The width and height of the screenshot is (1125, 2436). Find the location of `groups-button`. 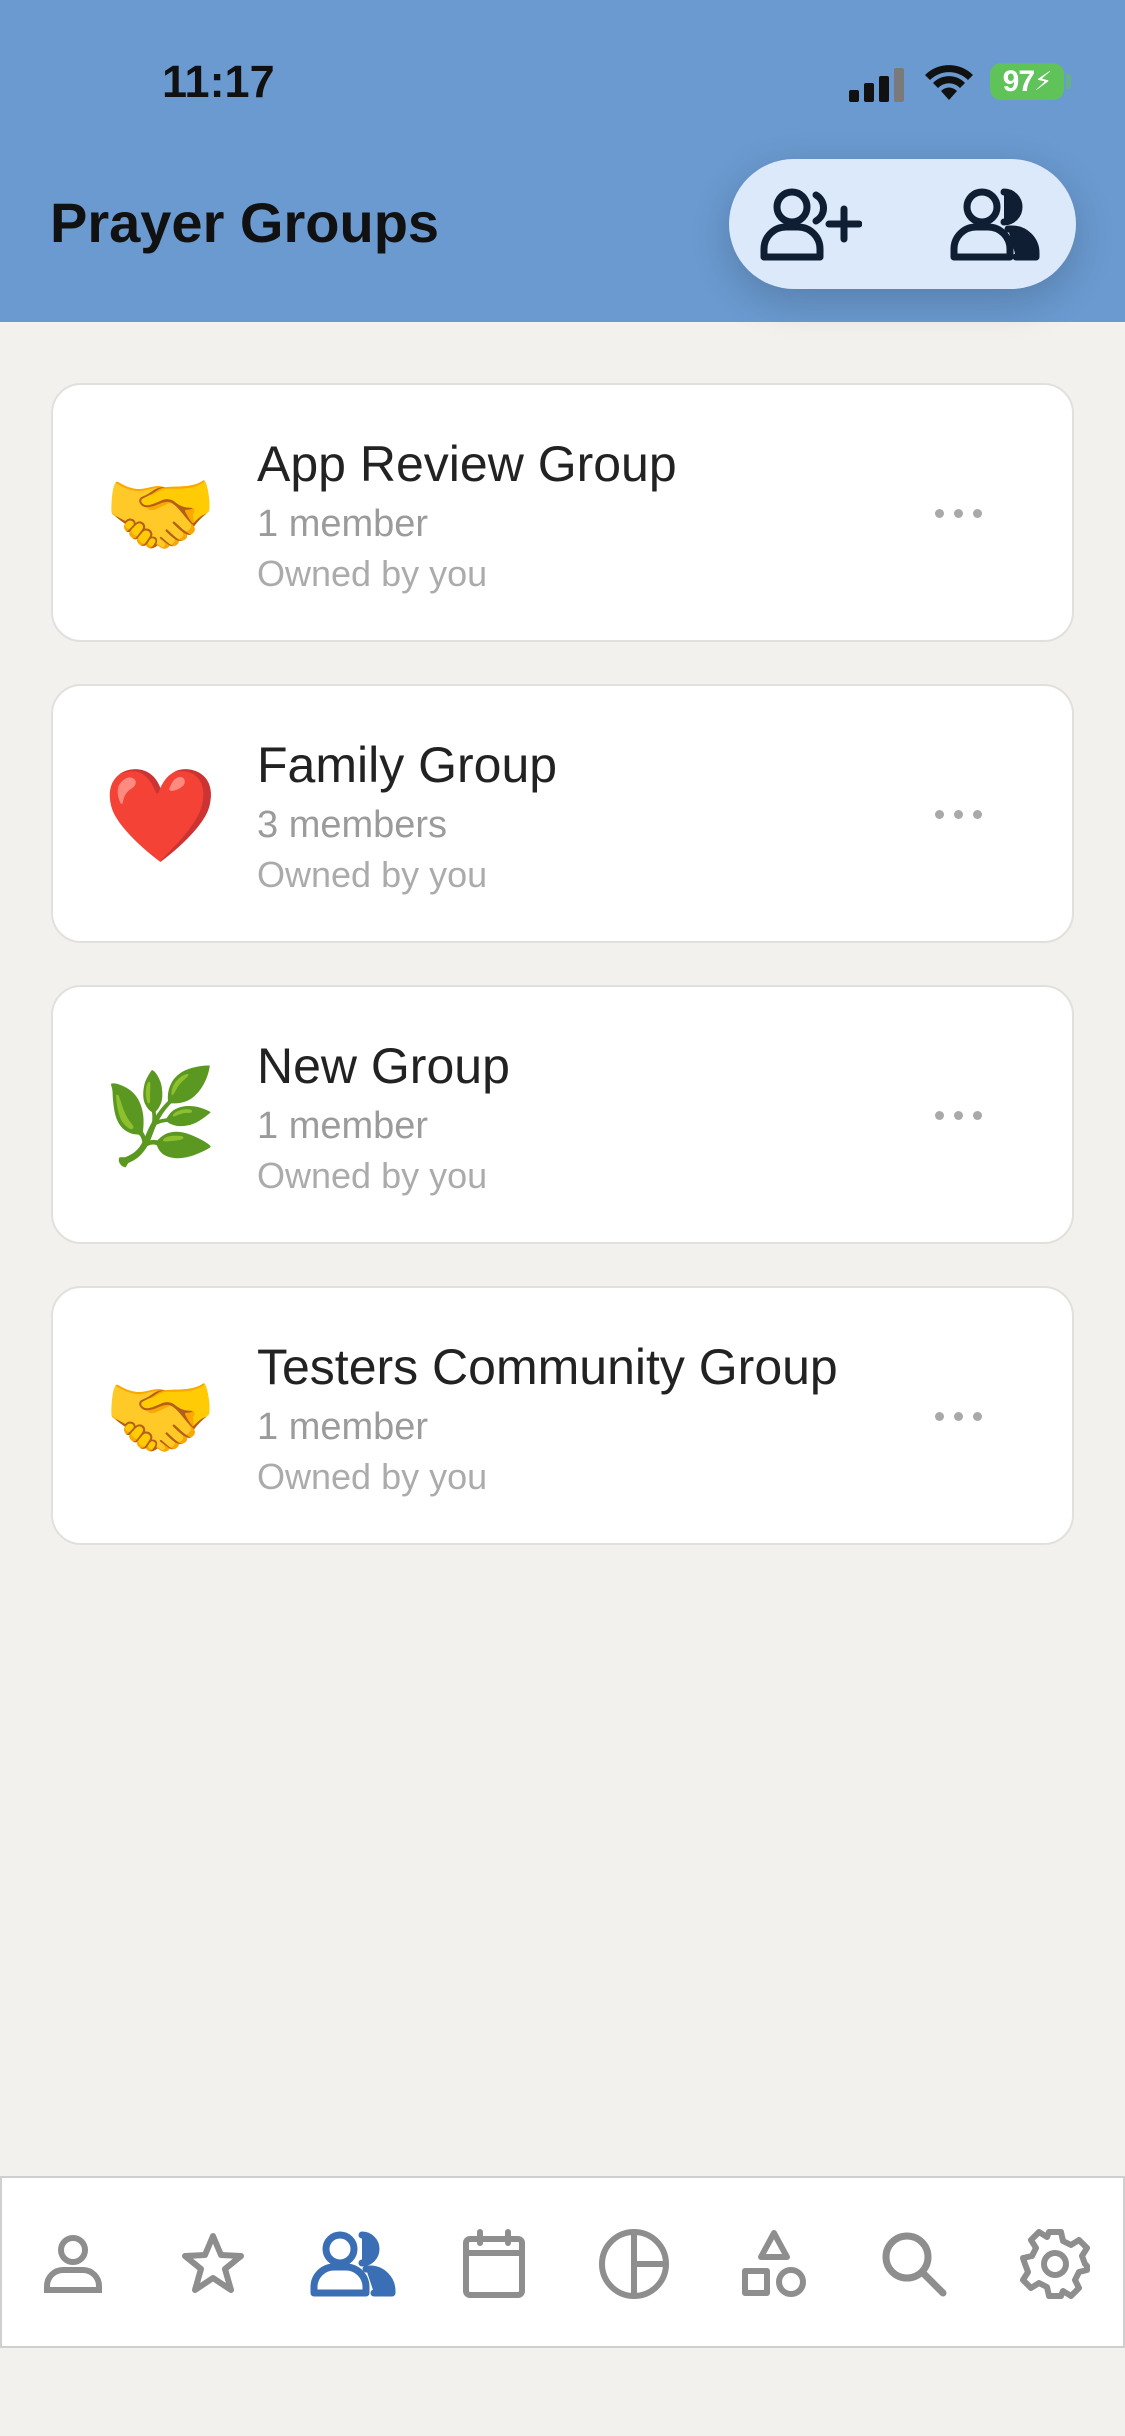

groups-button is located at coordinates (996, 224).